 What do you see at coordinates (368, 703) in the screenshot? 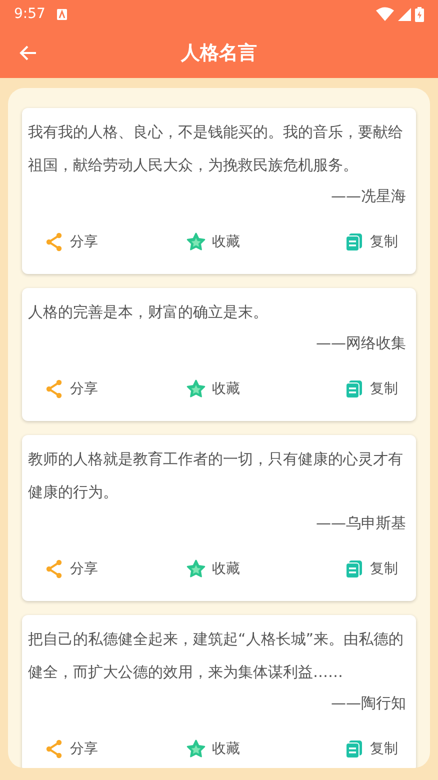
I see `quote-author: ——陶行知` at bounding box center [368, 703].